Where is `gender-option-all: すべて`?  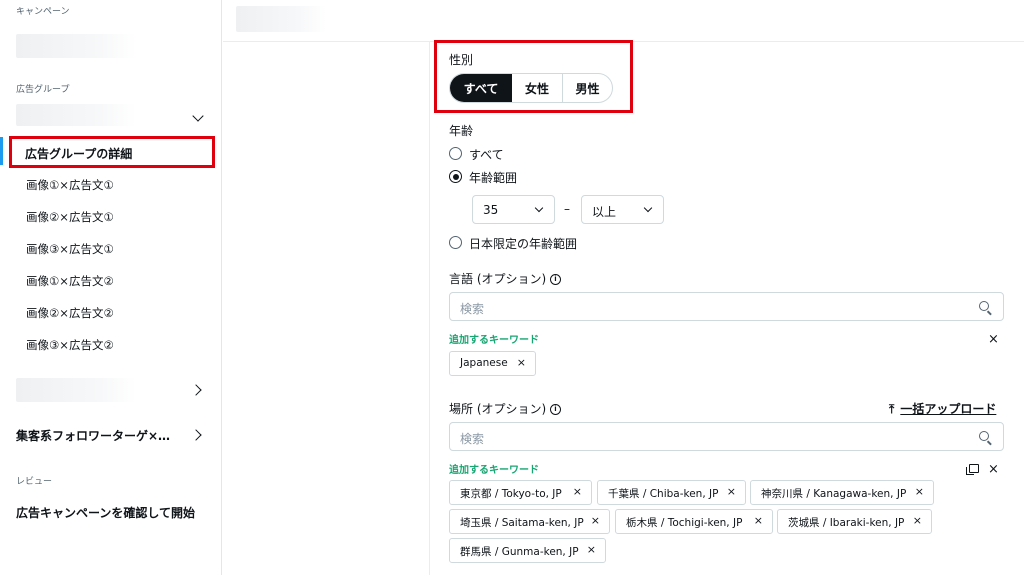 gender-option-all: すべて is located at coordinates (481, 88).